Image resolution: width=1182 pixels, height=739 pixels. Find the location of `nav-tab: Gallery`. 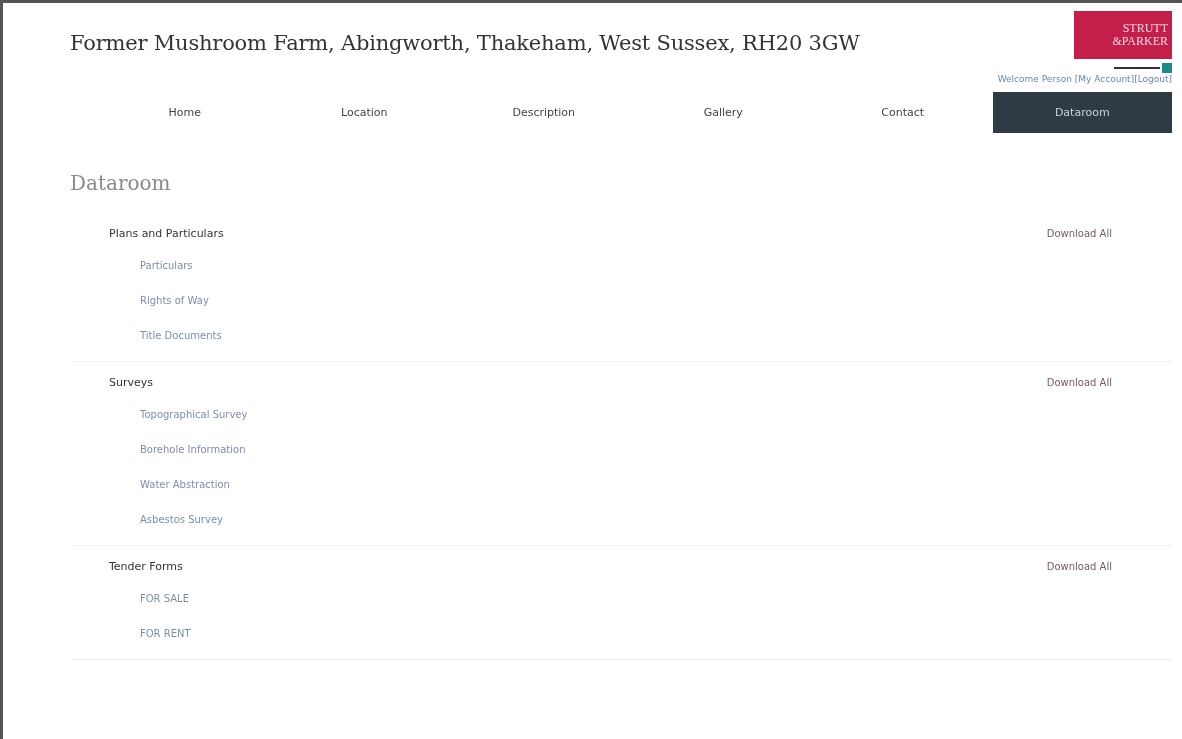

nav-tab: Gallery is located at coordinates (723, 112).